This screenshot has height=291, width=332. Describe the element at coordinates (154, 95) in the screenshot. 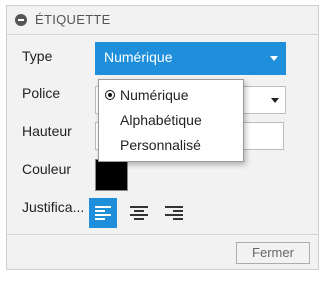

I see `dropdown-item-label: Numérique` at that location.